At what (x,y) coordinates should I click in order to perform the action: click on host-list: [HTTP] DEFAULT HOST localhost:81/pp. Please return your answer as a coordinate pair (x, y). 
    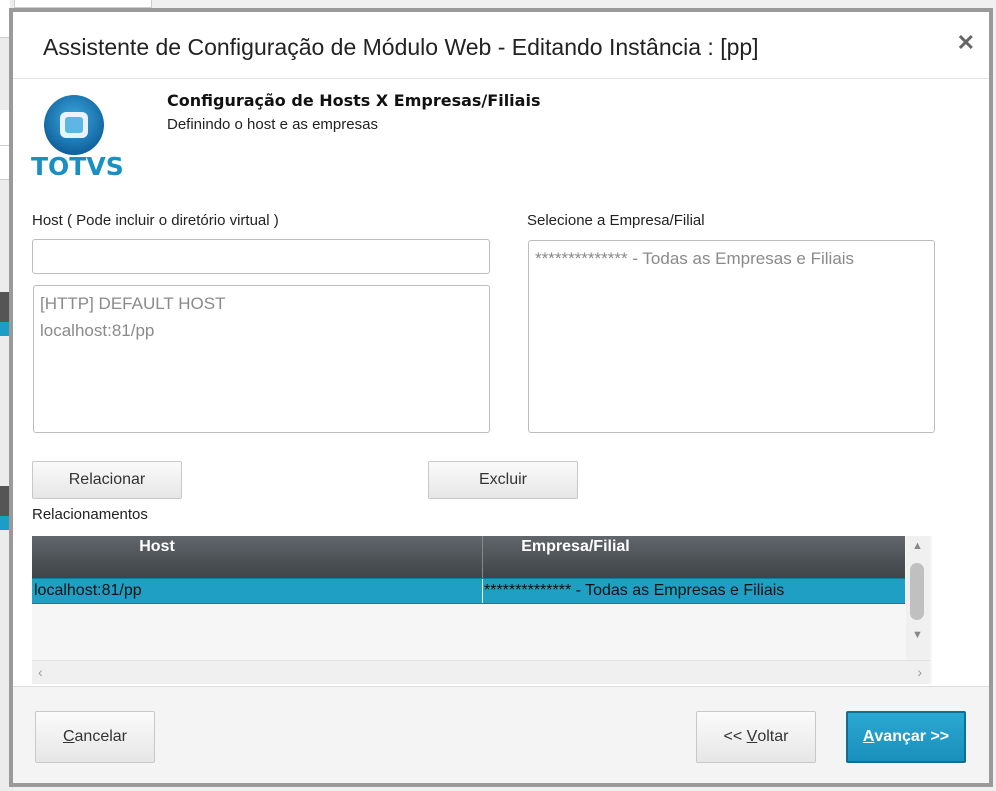
    Looking at the image, I should click on (261, 359).